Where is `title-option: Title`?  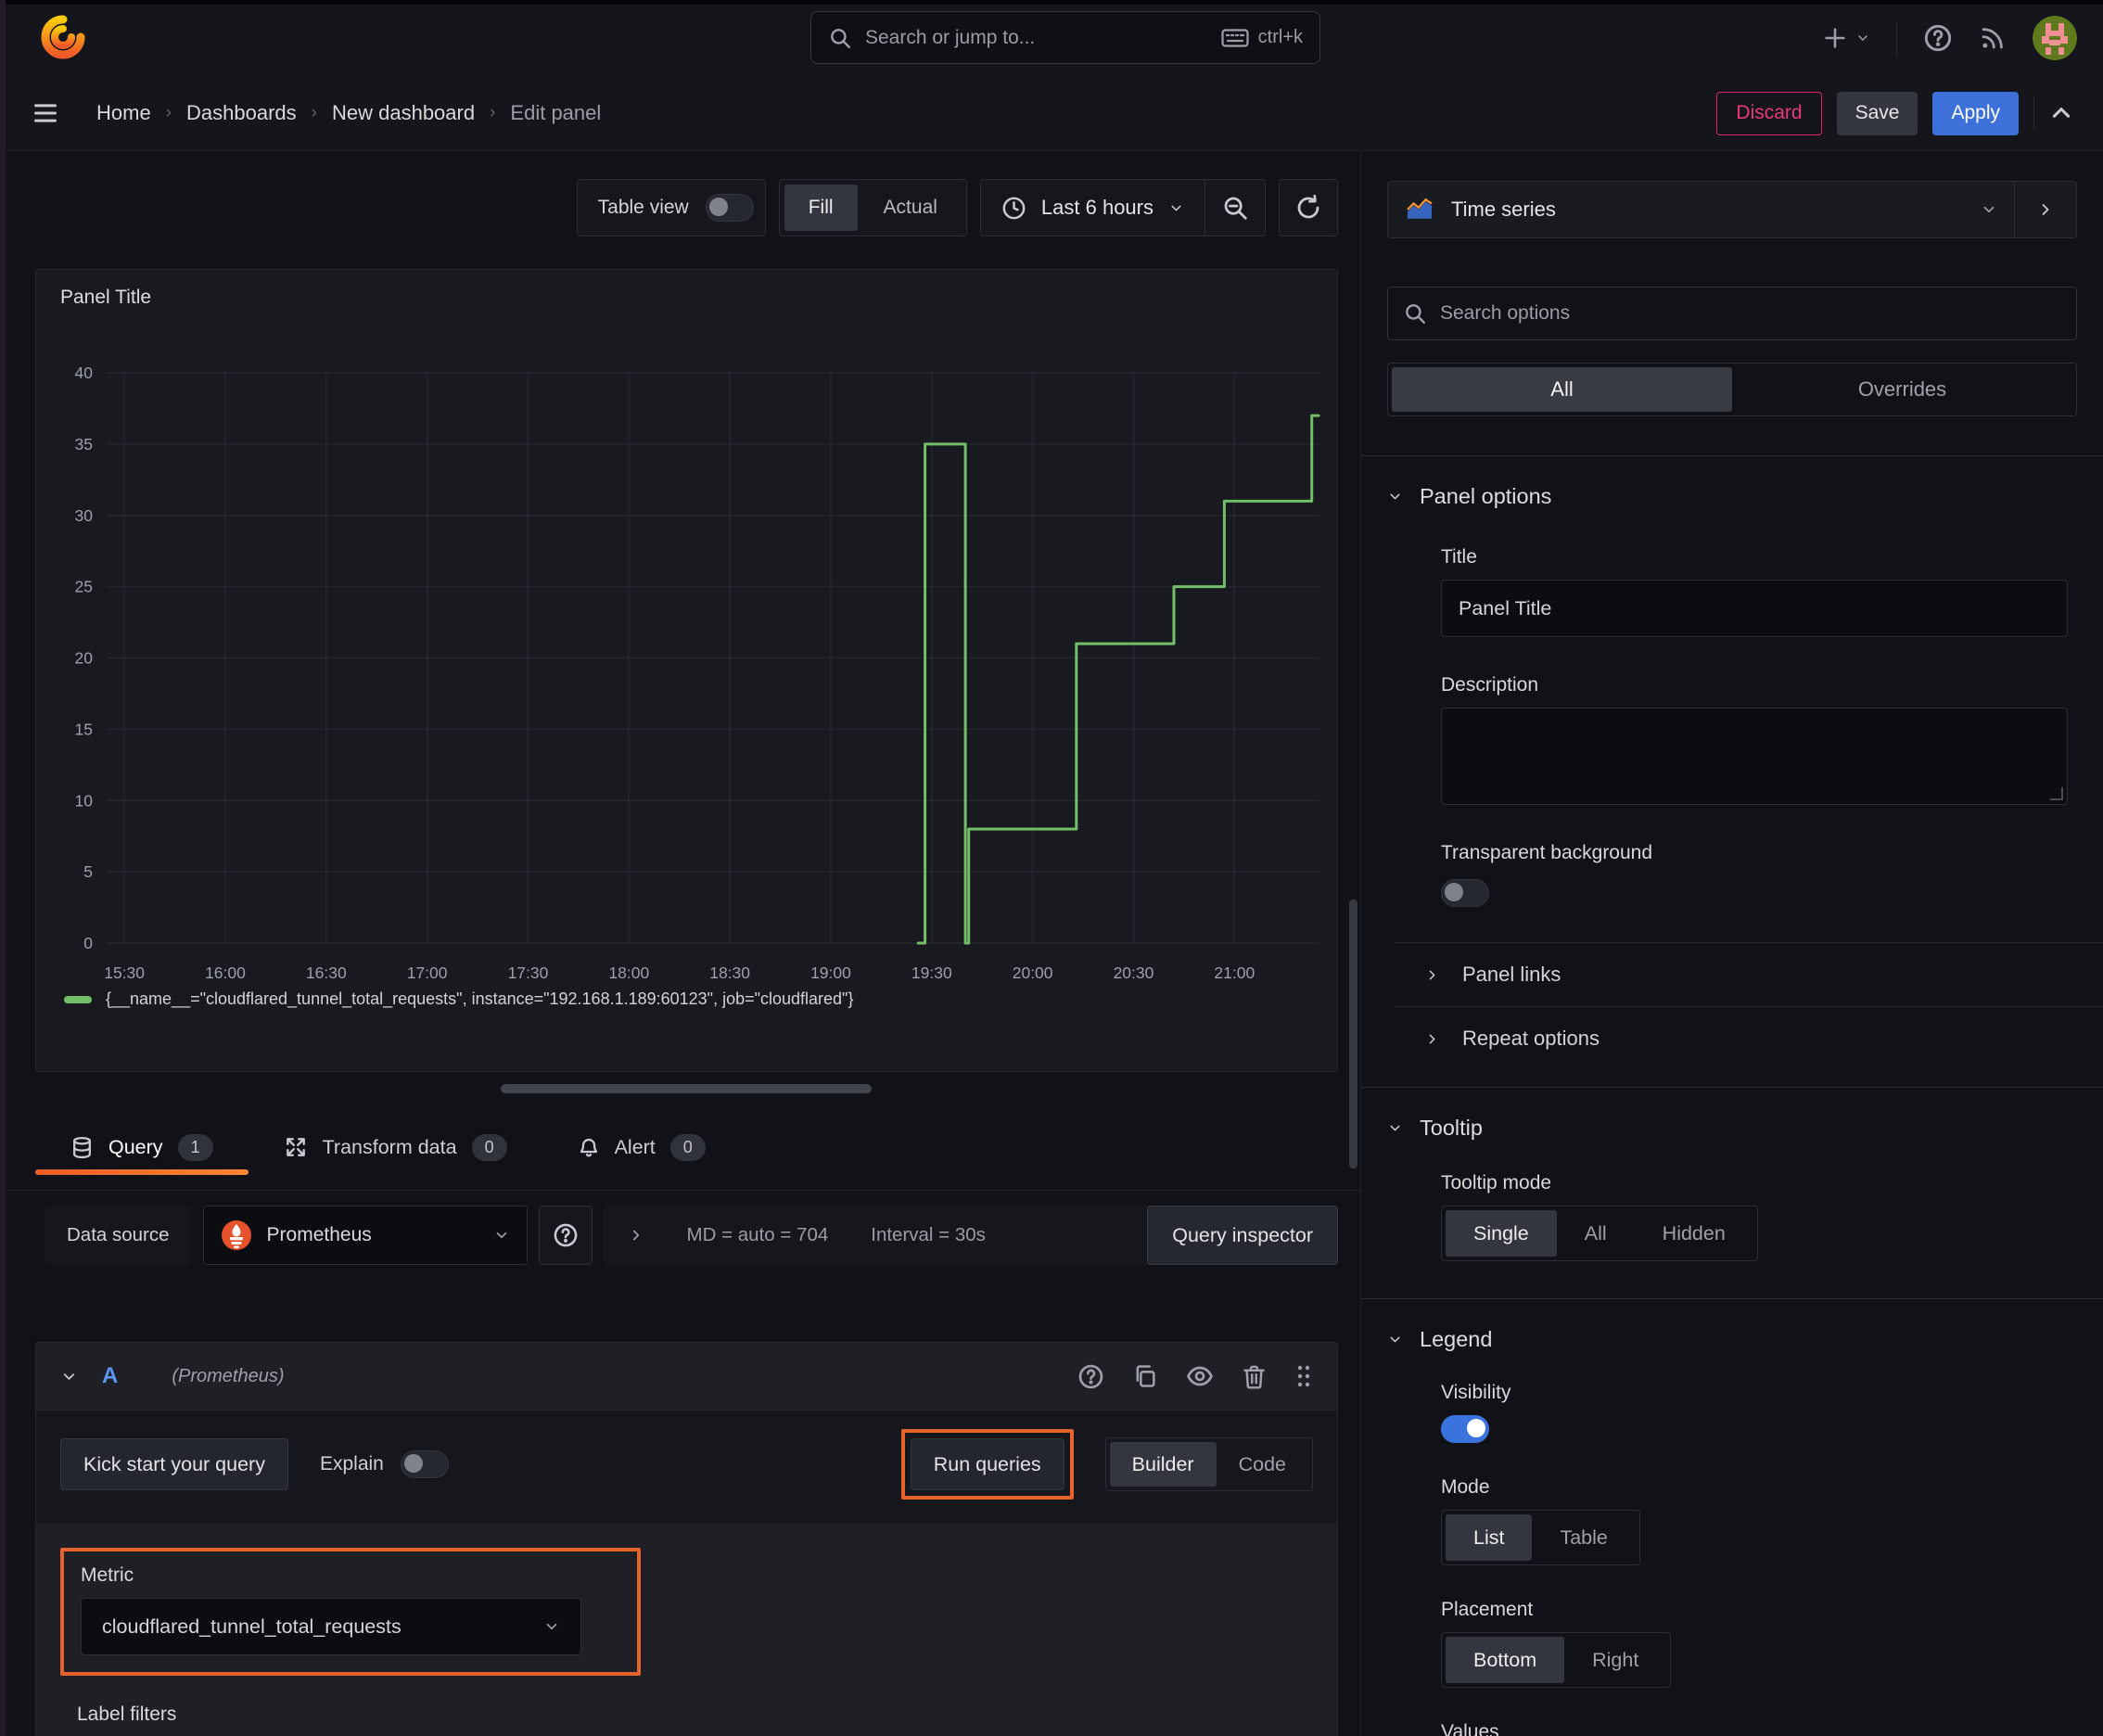 title-option: Title is located at coordinates (1754, 591).